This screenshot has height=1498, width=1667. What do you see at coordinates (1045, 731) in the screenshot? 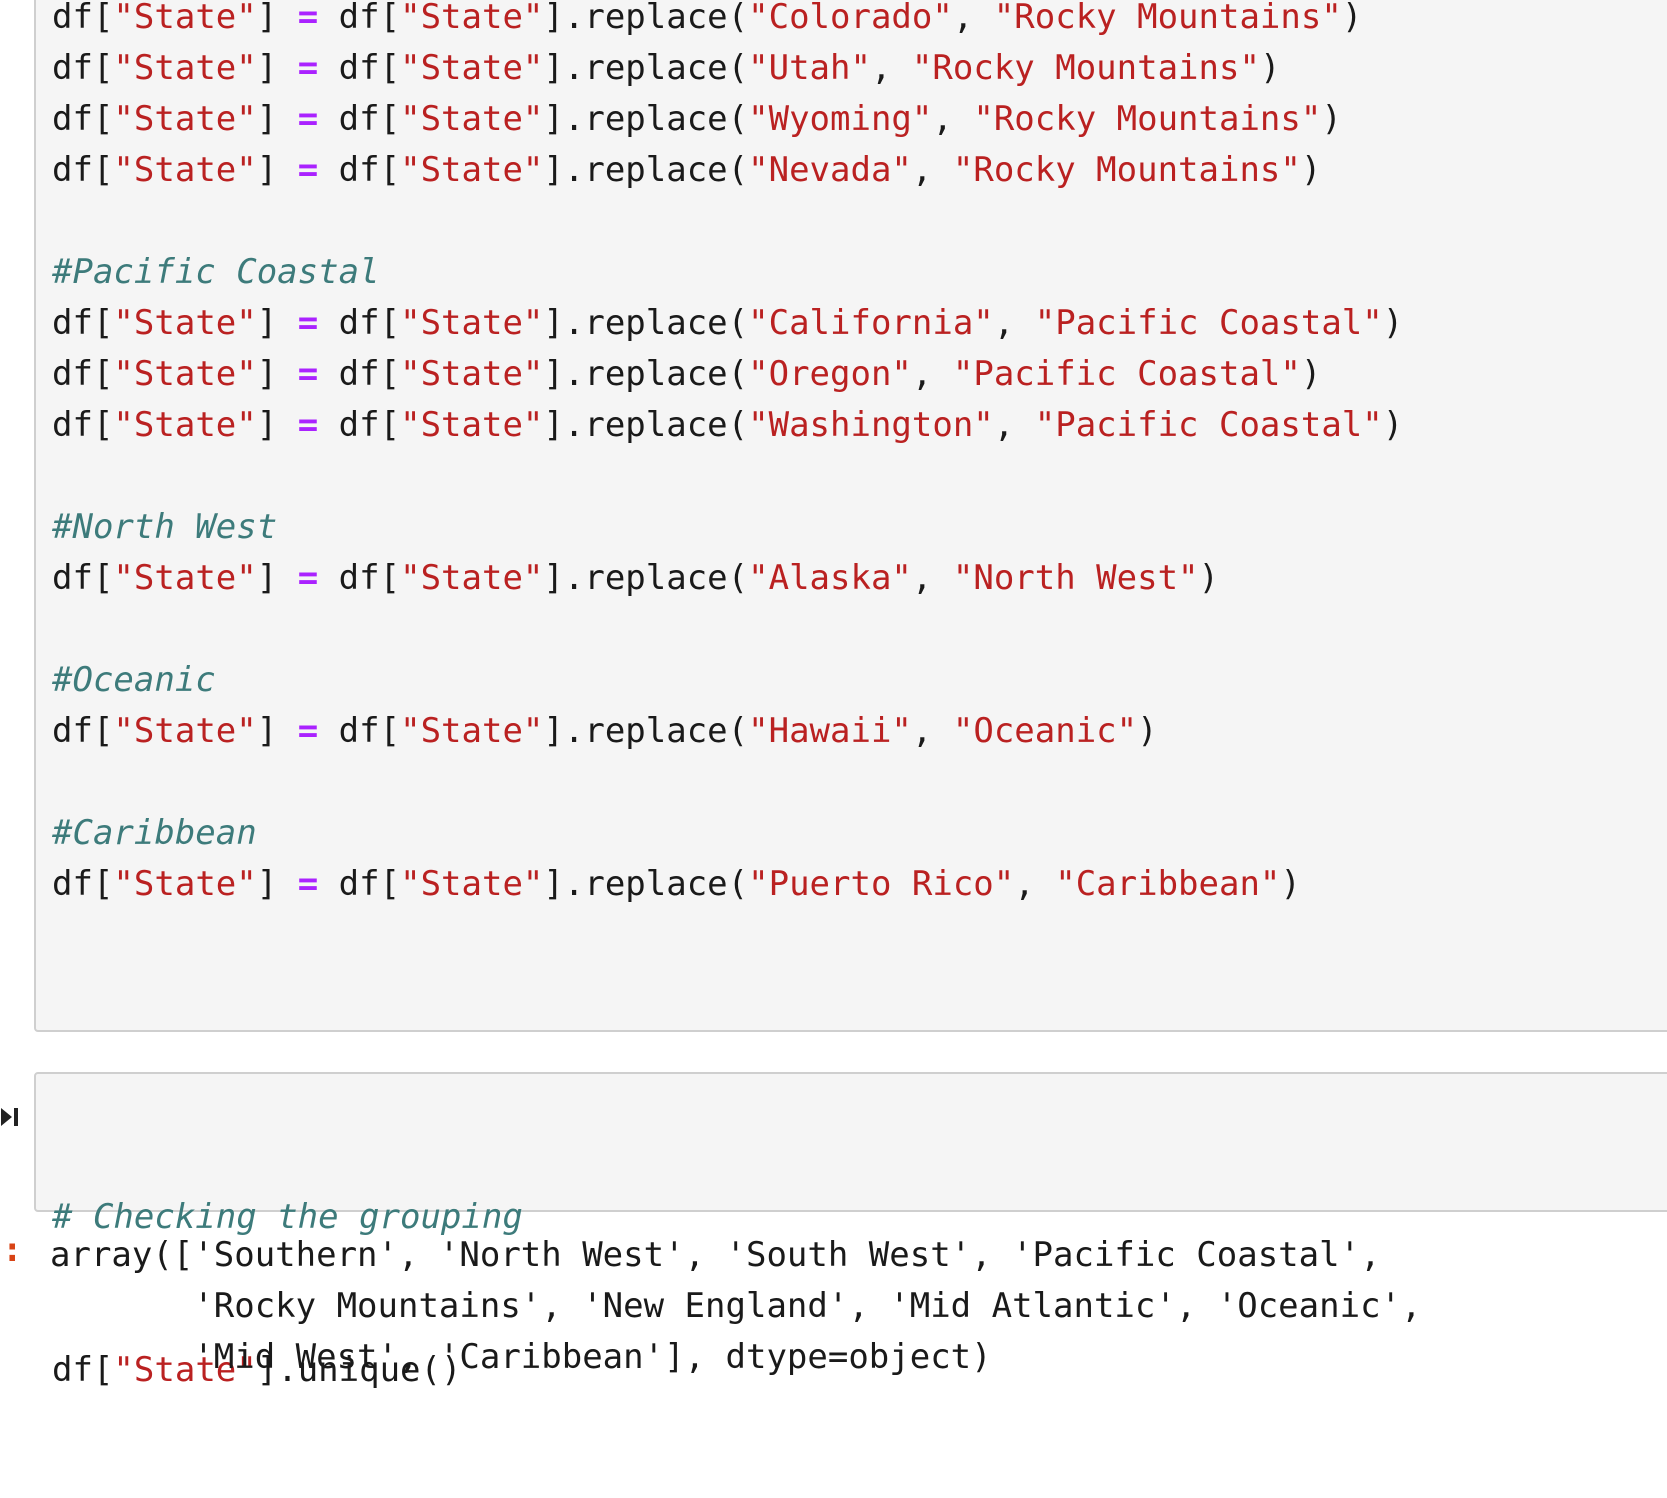
I see `replace-to-value: Oceanic` at bounding box center [1045, 731].